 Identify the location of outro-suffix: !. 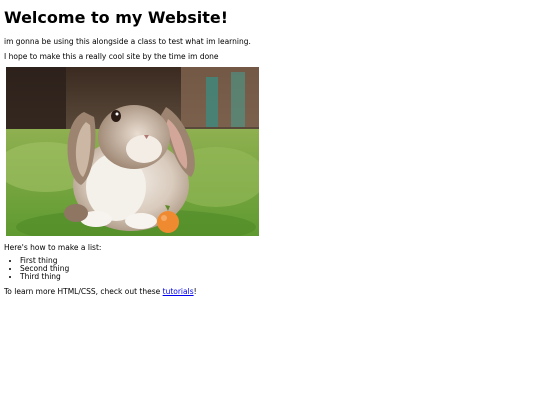
(195, 291).